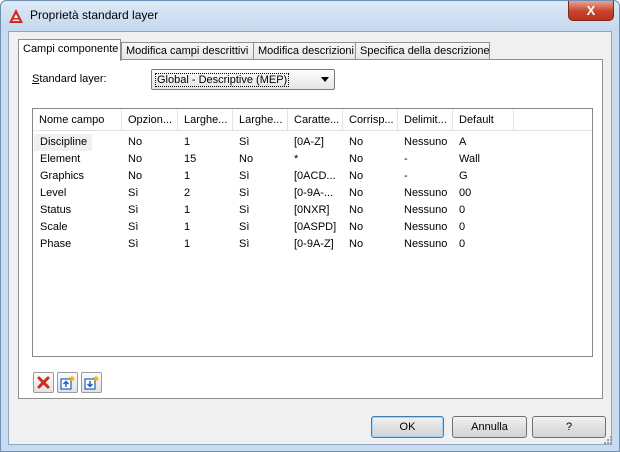 Image resolution: width=620 pixels, height=452 pixels. What do you see at coordinates (77, 120) in the screenshot?
I see `column-header-nome-campo: Nome campo` at bounding box center [77, 120].